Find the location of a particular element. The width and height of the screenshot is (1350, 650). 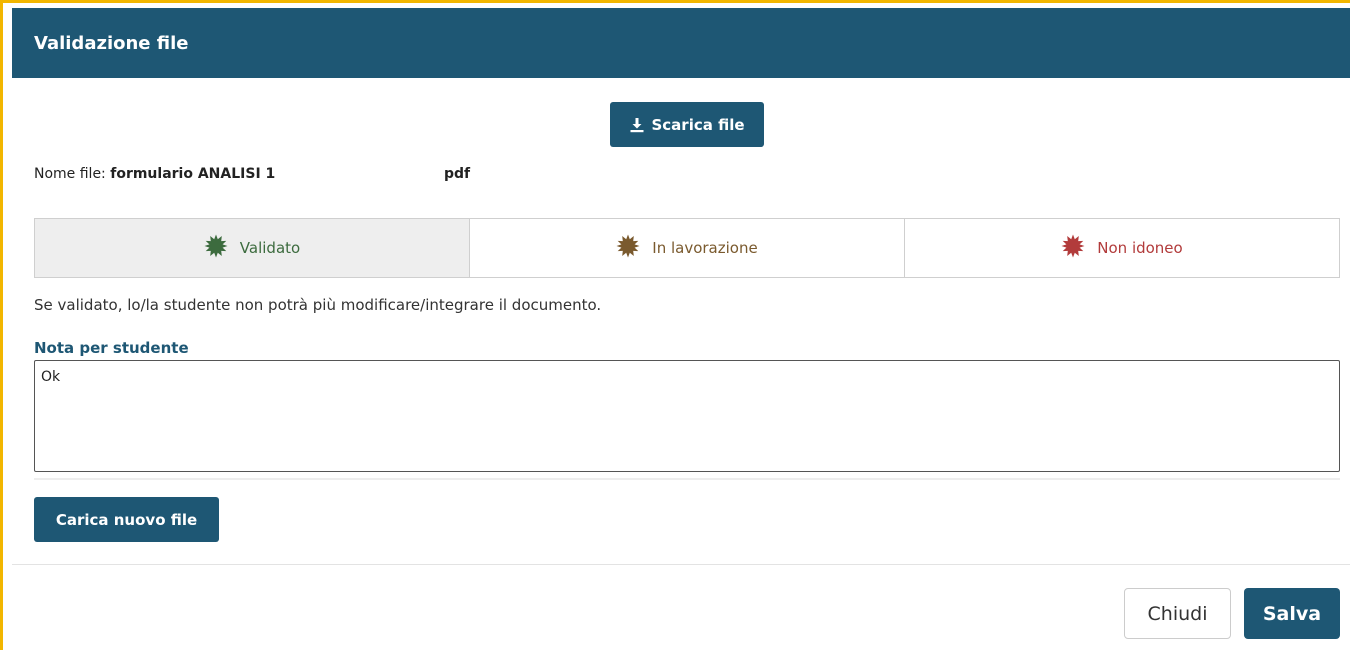

download-file-button: Scarica file is located at coordinates (687, 124).